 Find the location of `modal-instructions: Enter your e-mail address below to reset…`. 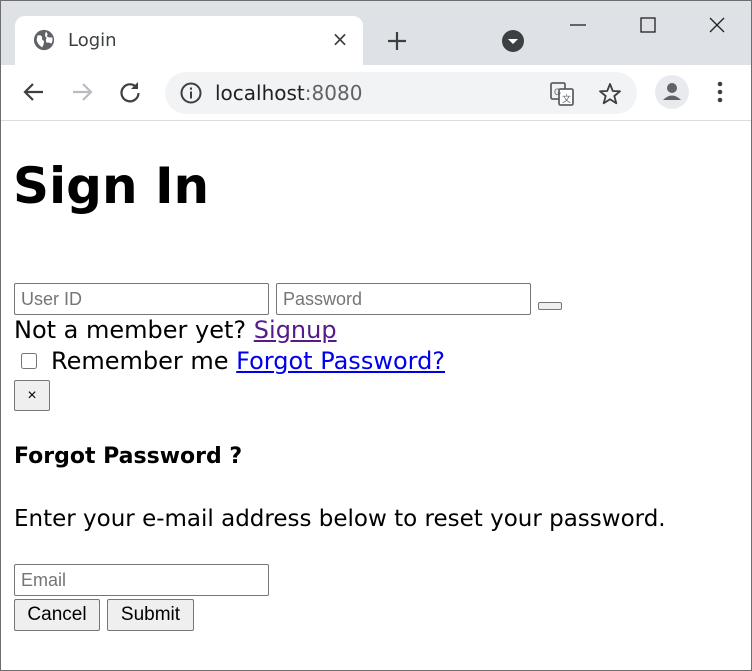

modal-instructions: Enter your e-mail address below to reset… is located at coordinates (340, 519).